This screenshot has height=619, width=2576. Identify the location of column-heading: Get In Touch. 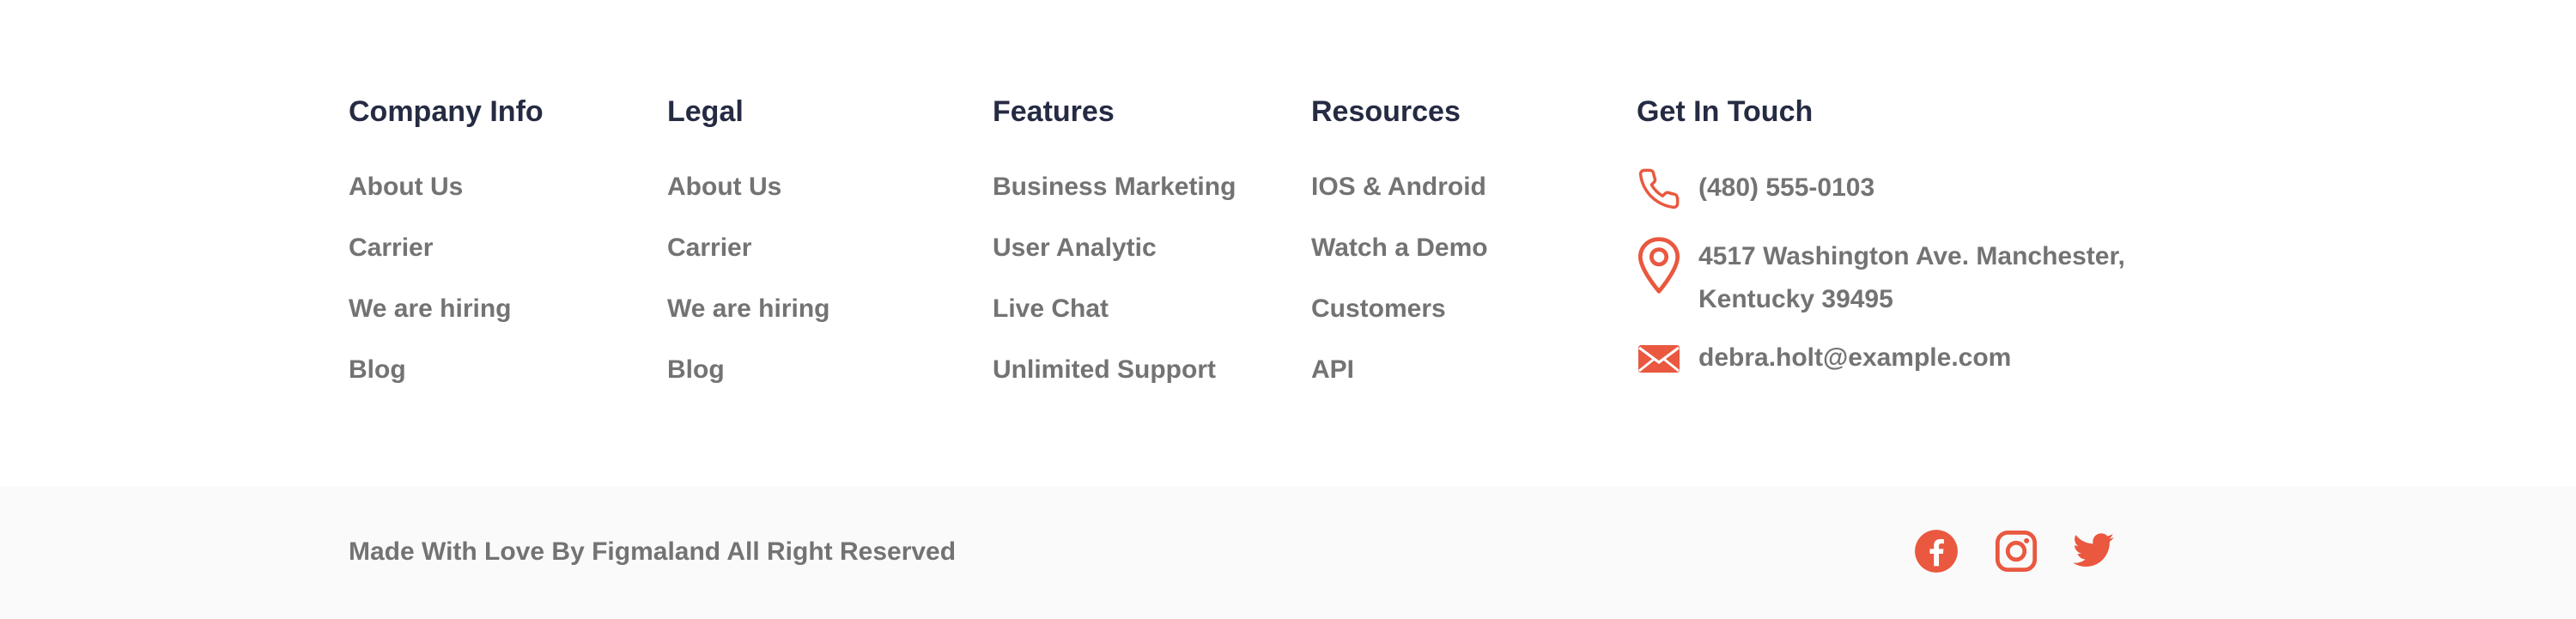
(1726, 111).